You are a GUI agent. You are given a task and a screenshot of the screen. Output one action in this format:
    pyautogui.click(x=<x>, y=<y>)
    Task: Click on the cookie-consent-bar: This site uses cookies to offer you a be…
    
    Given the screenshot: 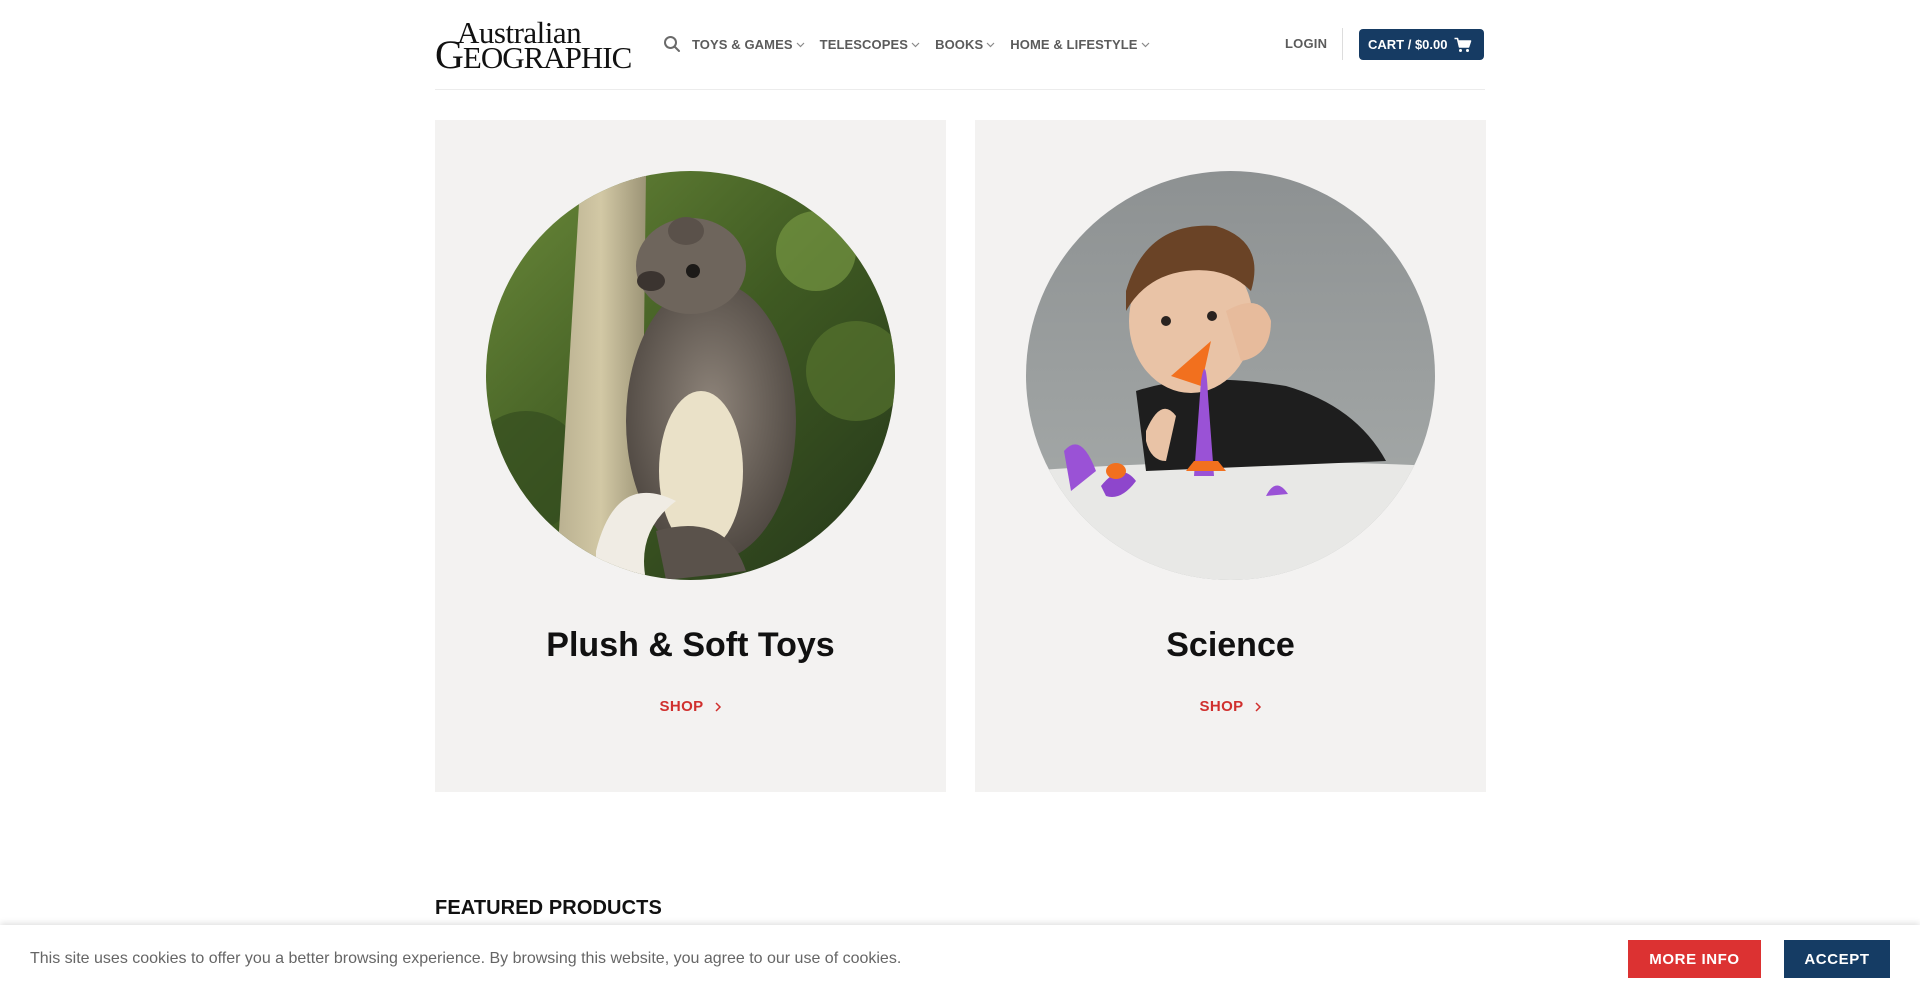 What is the action you would take?
    pyautogui.click(x=960, y=959)
    